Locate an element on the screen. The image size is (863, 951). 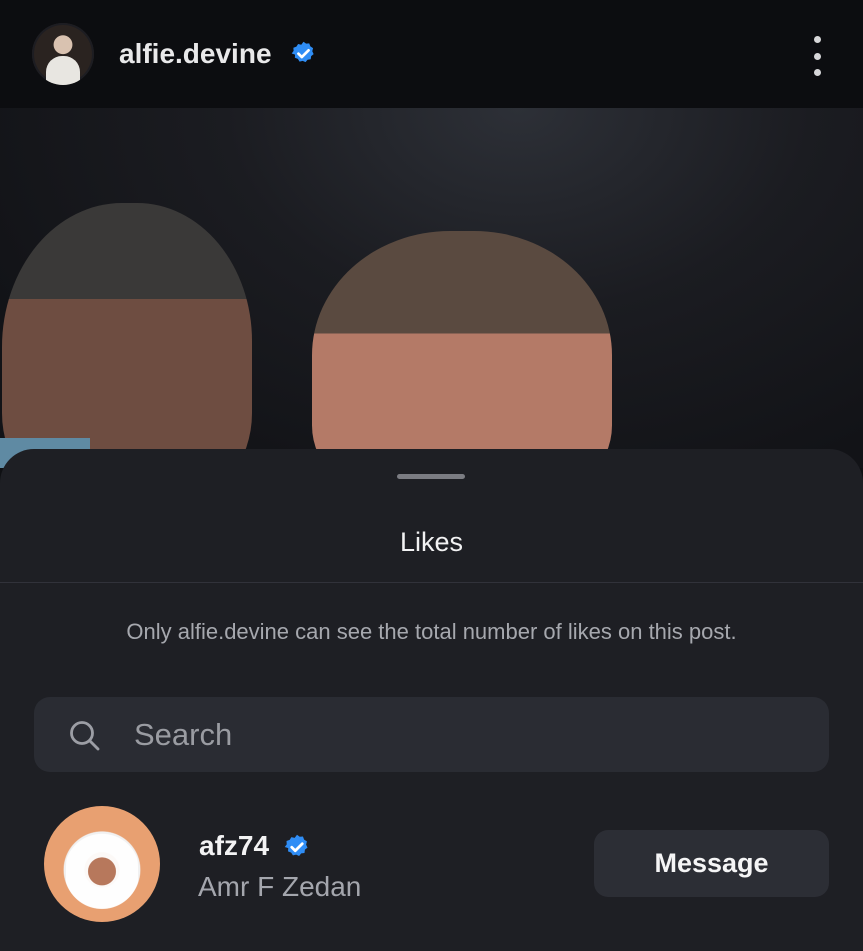
liker-full-name: Amr F Zedan is located at coordinates (280, 886).